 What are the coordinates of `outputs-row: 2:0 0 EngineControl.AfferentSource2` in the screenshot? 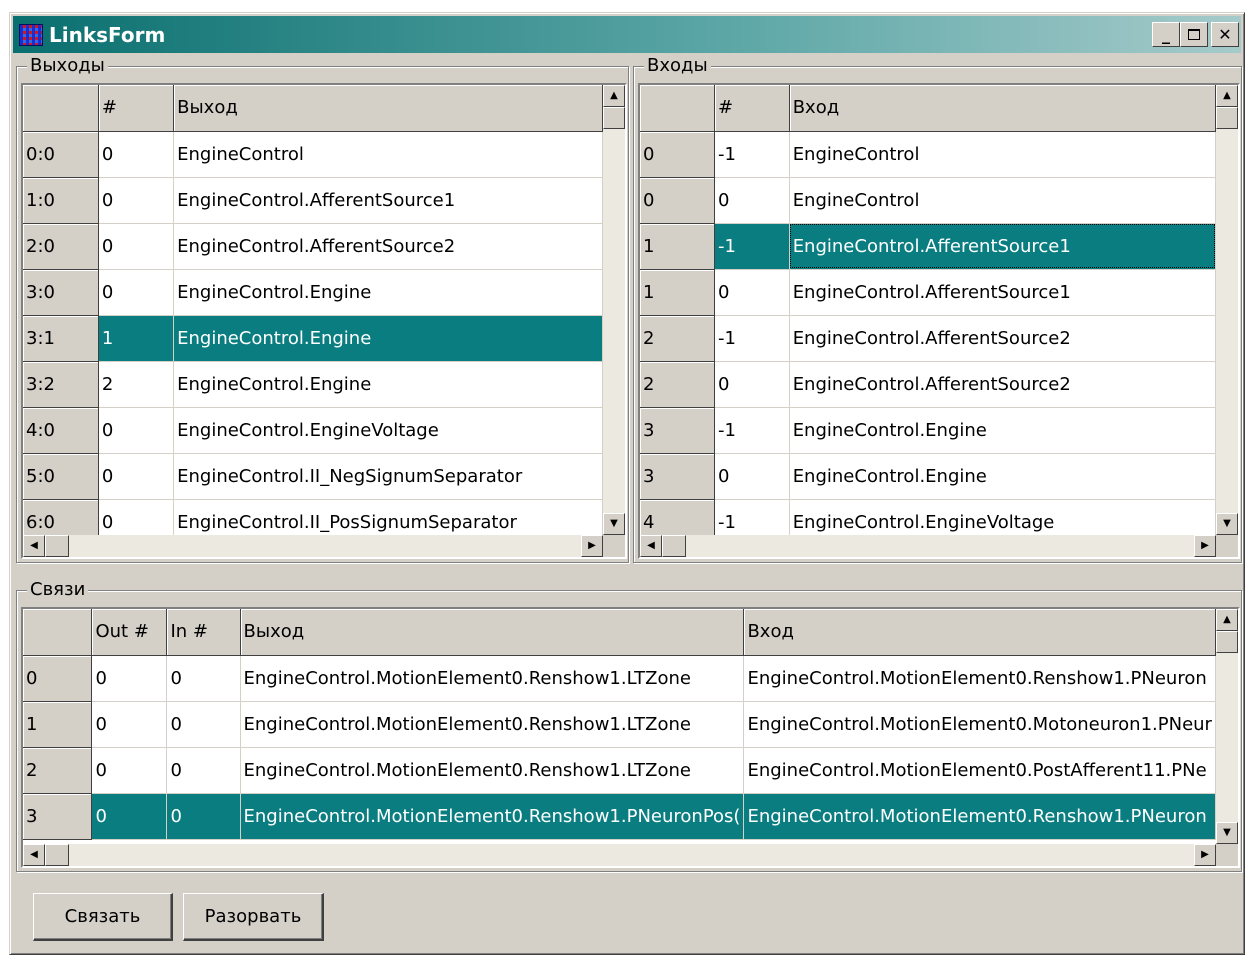 It's located at (313, 246).